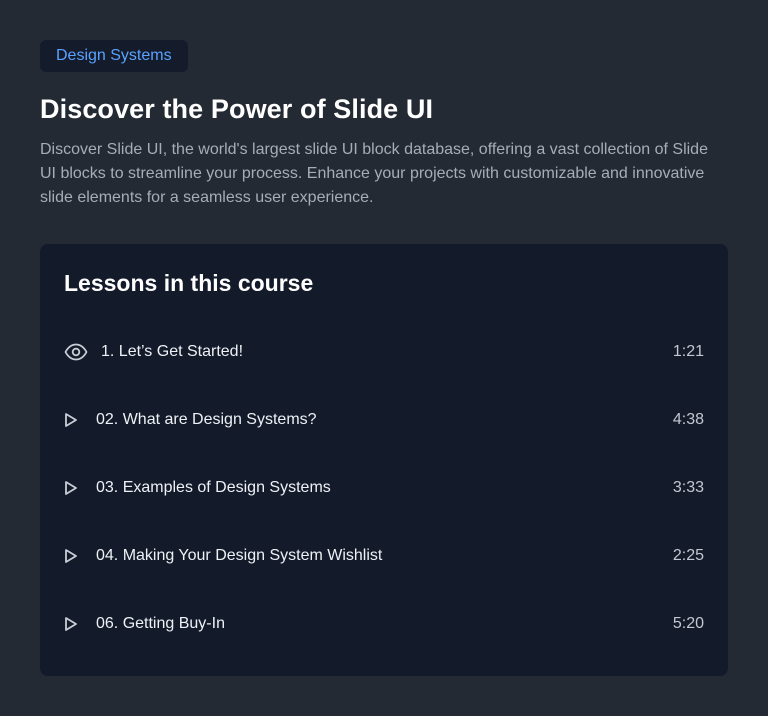  Describe the element at coordinates (114, 56) in the screenshot. I see `category-badge: Design Systems` at that location.